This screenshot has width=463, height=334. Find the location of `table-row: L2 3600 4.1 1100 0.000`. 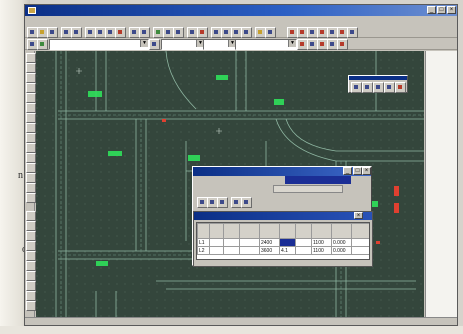

table-row: L2 3600 4.1 1100 0.000 is located at coordinates (283, 250).